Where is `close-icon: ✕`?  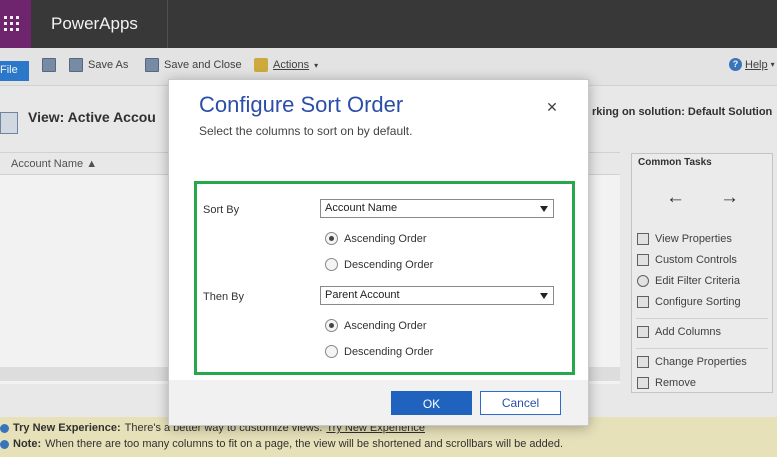
close-icon: ✕ is located at coordinates (552, 107).